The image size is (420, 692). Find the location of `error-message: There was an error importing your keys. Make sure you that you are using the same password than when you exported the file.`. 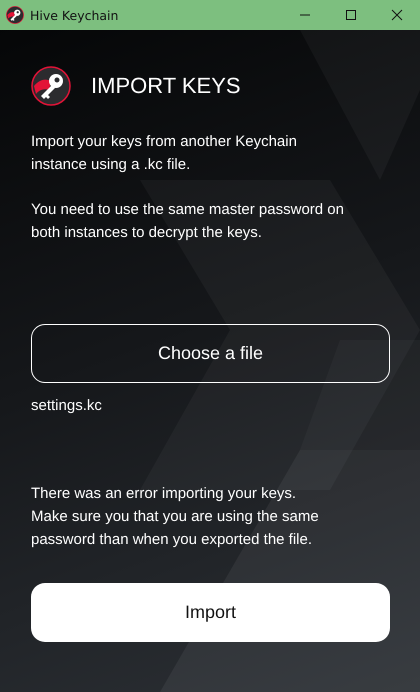

error-message: There was an error importing your keys. Make sure you that you are using the same password than when you exported the file. is located at coordinates (175, 517).